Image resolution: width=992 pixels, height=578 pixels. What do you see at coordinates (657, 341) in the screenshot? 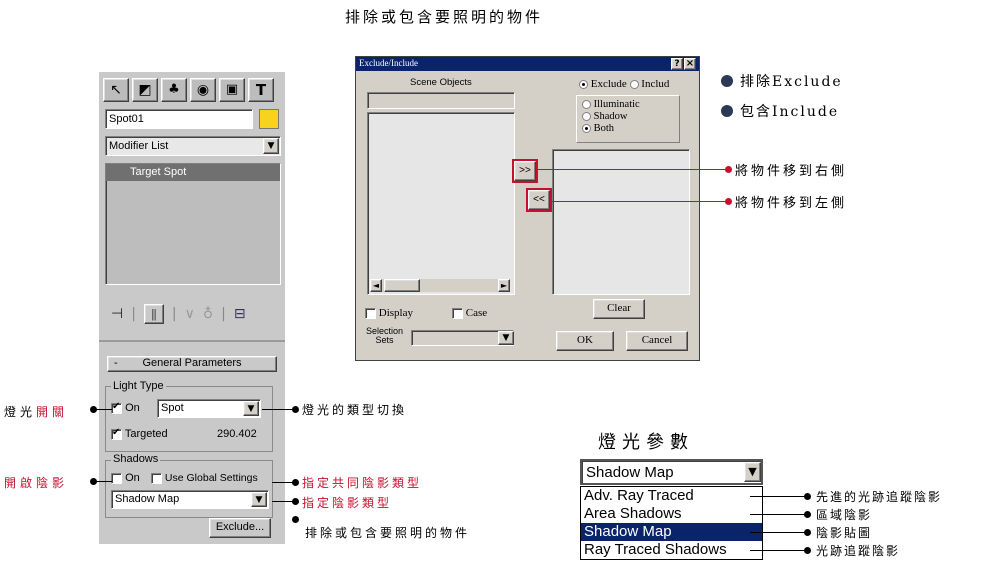
I see `cancel-button: Cancel` at bounding box center [657, 341].